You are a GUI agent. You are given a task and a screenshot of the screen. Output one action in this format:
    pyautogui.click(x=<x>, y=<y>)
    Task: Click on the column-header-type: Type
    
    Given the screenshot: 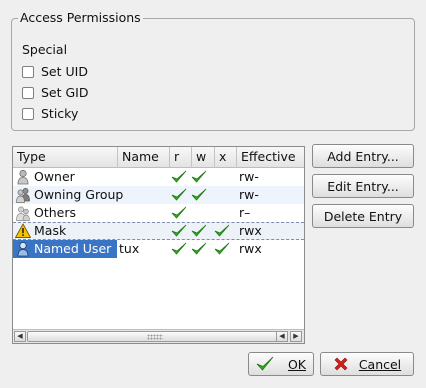 What is the action you would take?
    pyautogui.click(x=65, y=157)
    